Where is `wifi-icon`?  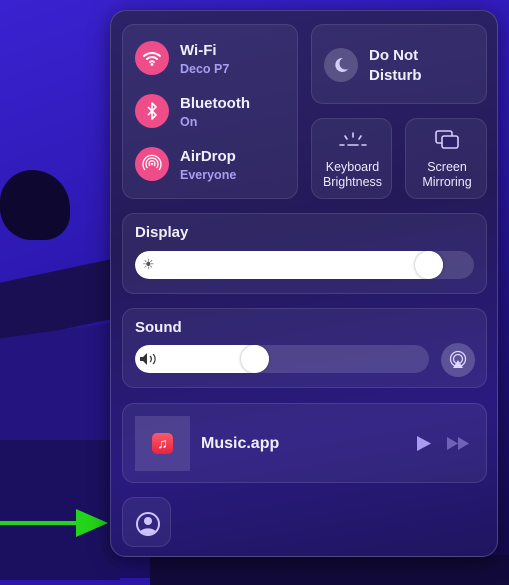 wifi-icon is located at coordinates (152, 58).